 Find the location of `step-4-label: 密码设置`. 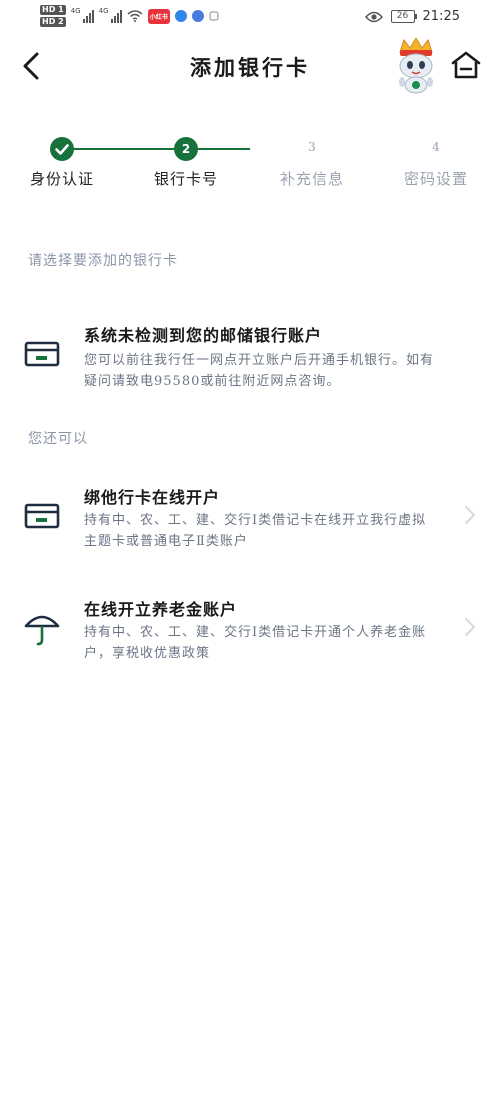

step-4-label: 密码设置 is located at coordinates (435, 179).